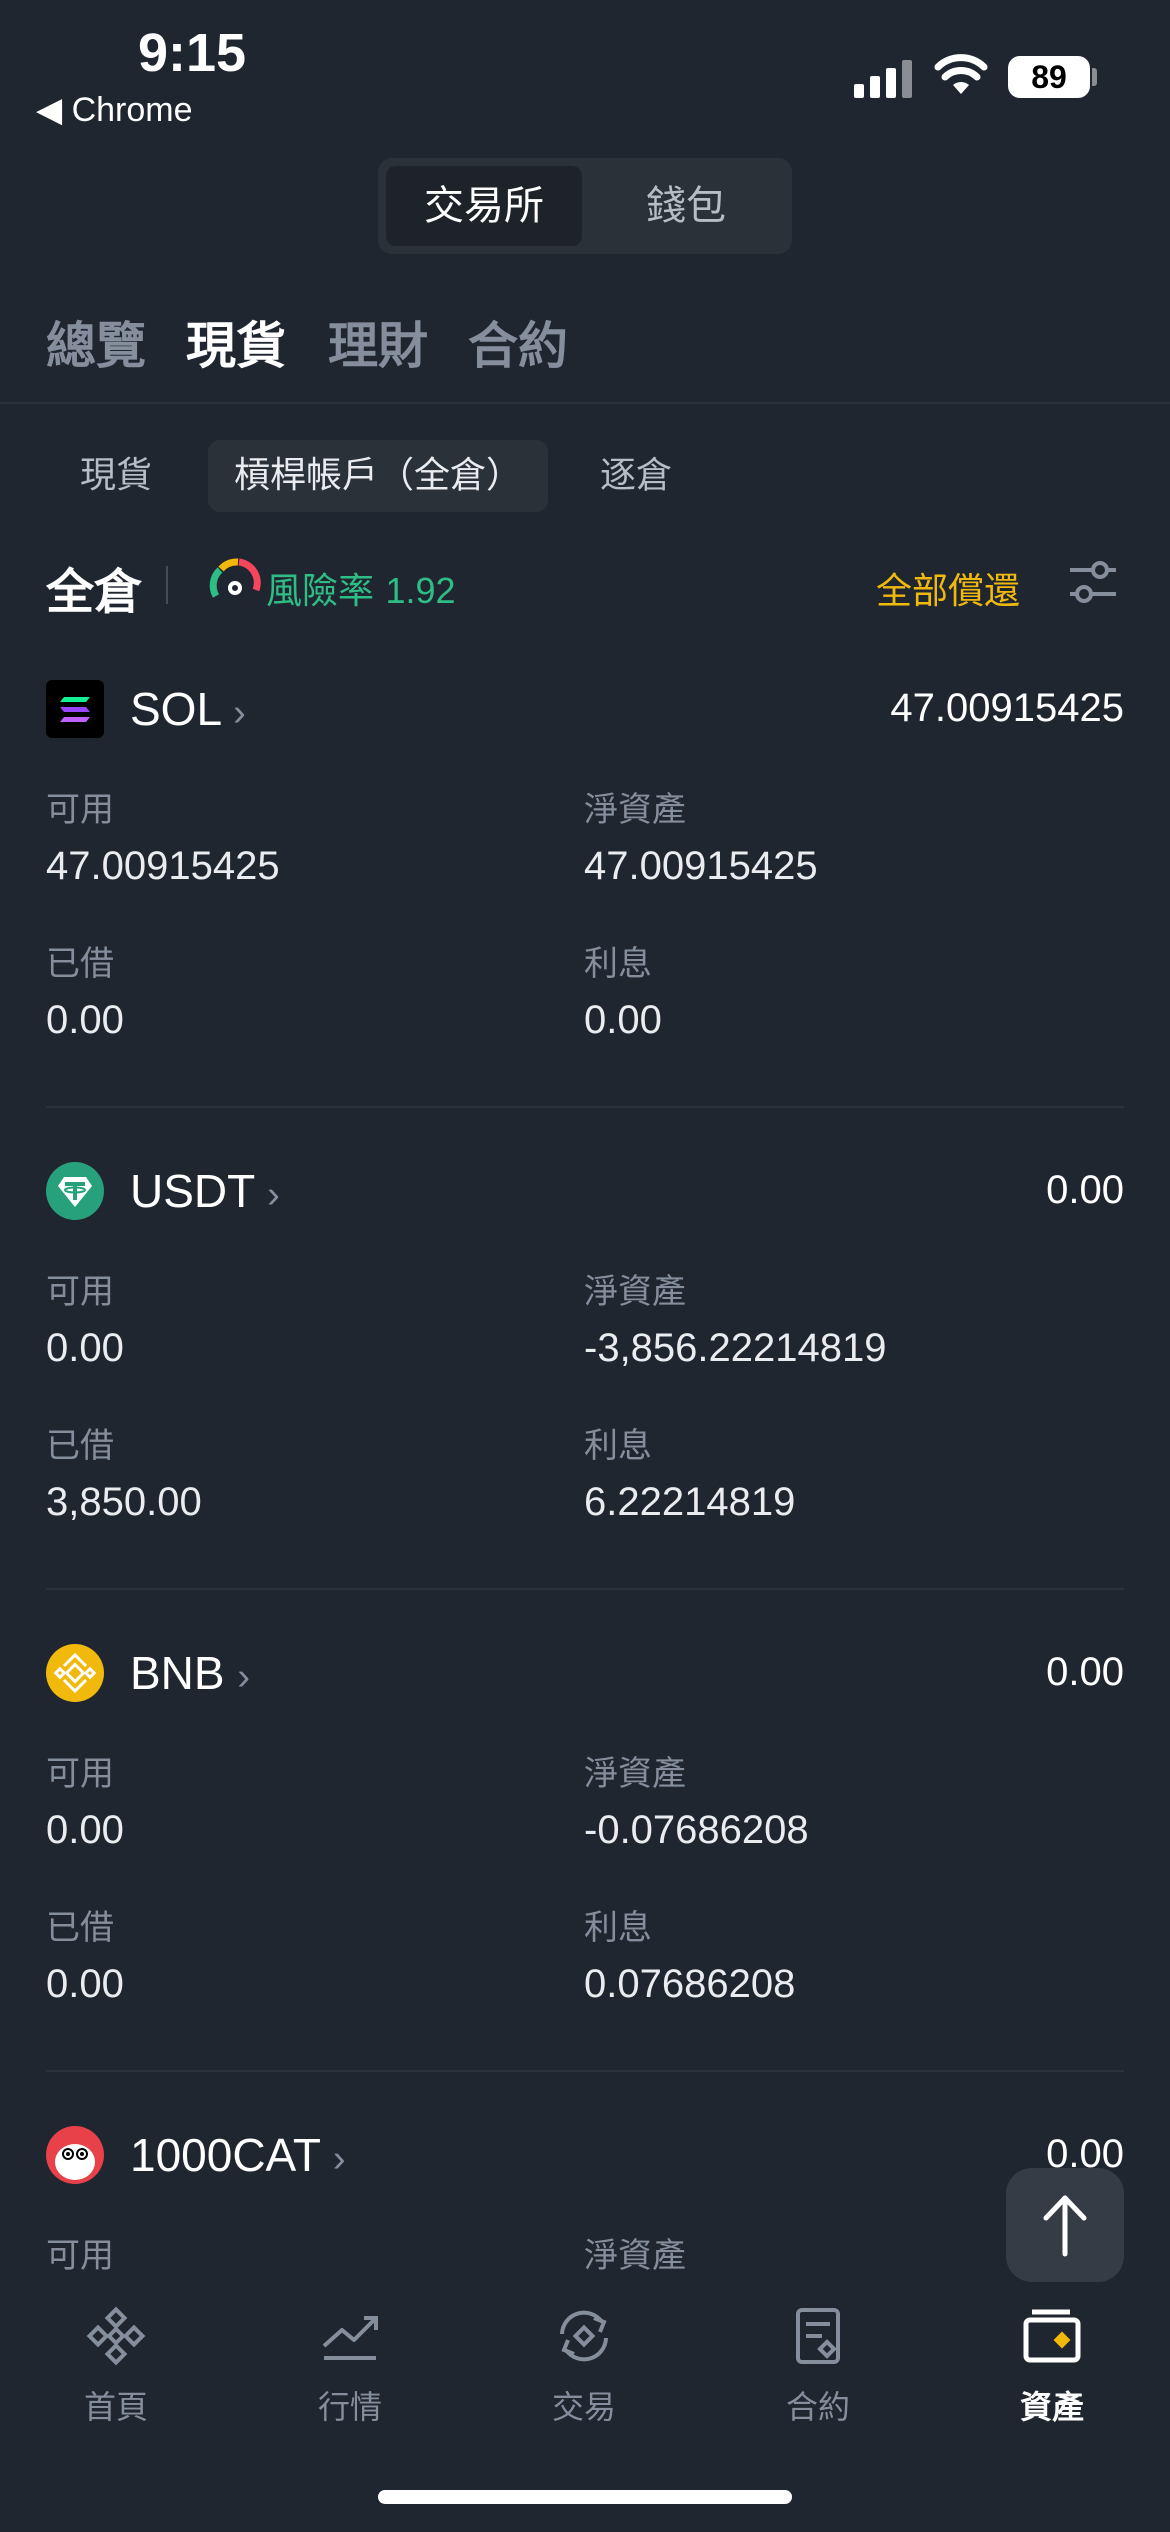  What do you see at coordinates (686, 206) in the screenshot?
I see `segment-wallet: 錢包` at bounding box center [686, 206].